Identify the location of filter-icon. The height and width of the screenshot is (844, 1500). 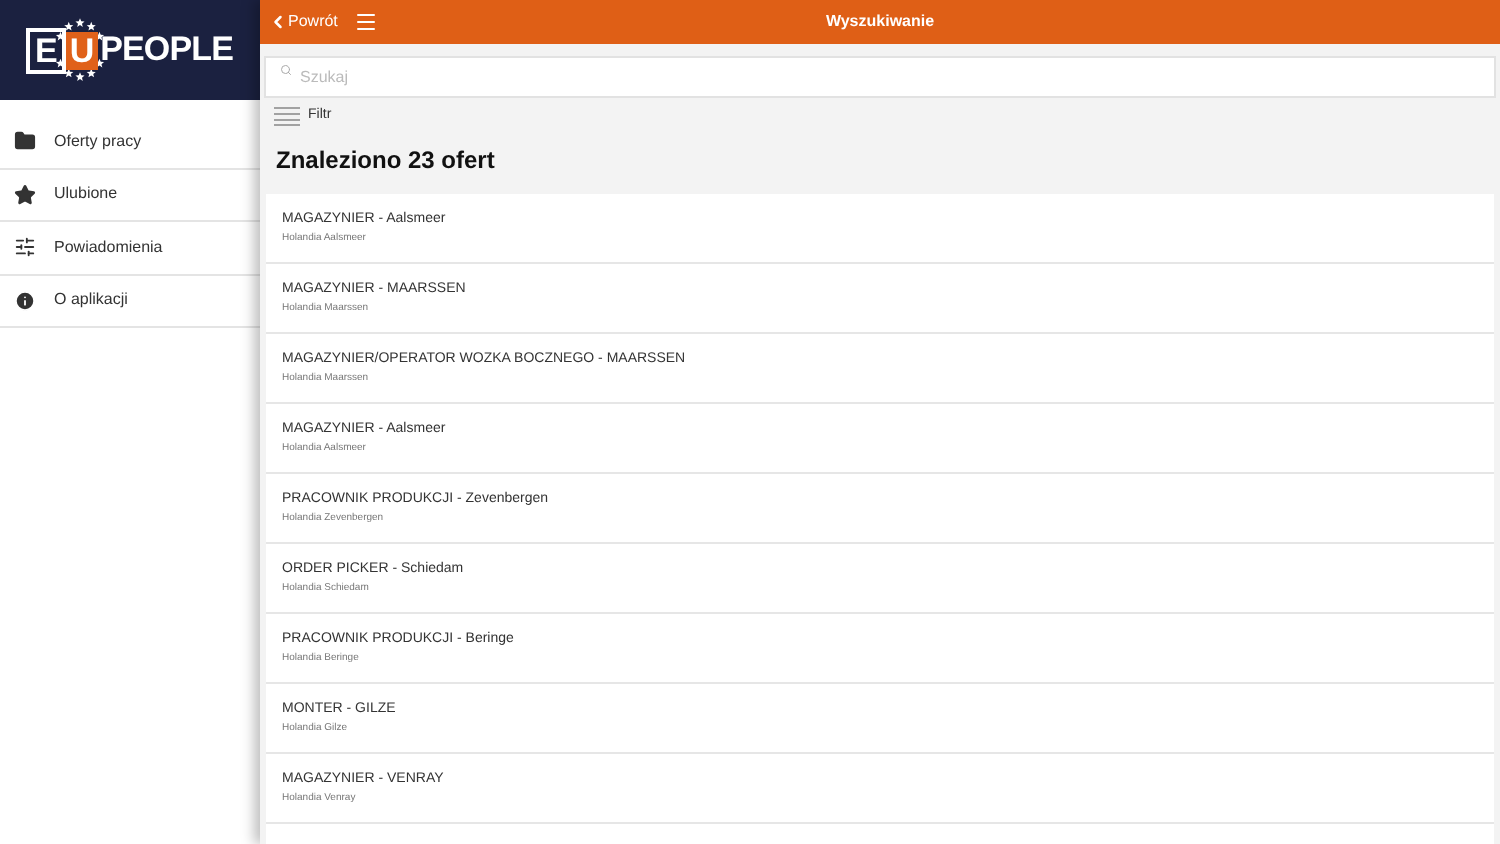
(287, 115).